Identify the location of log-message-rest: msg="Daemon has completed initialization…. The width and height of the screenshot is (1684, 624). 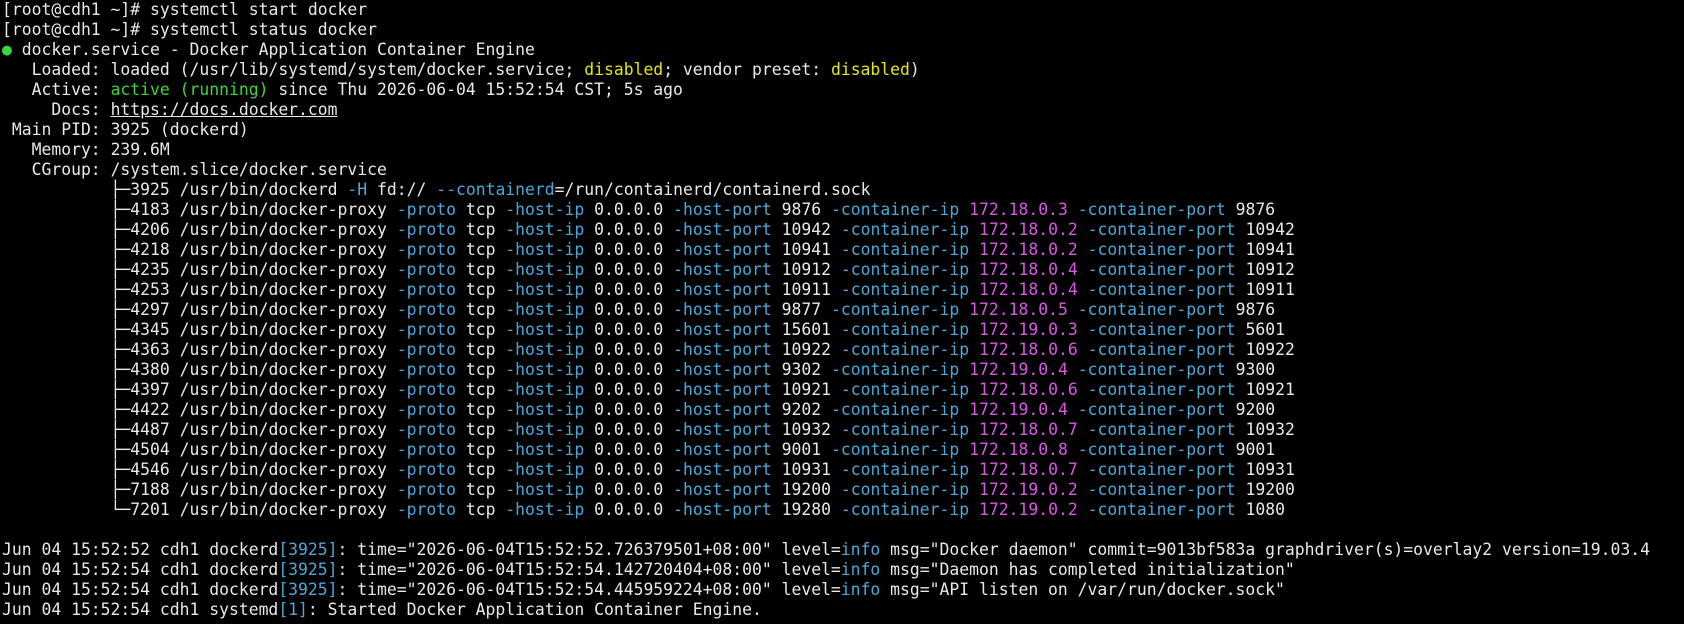
(1087, 569).